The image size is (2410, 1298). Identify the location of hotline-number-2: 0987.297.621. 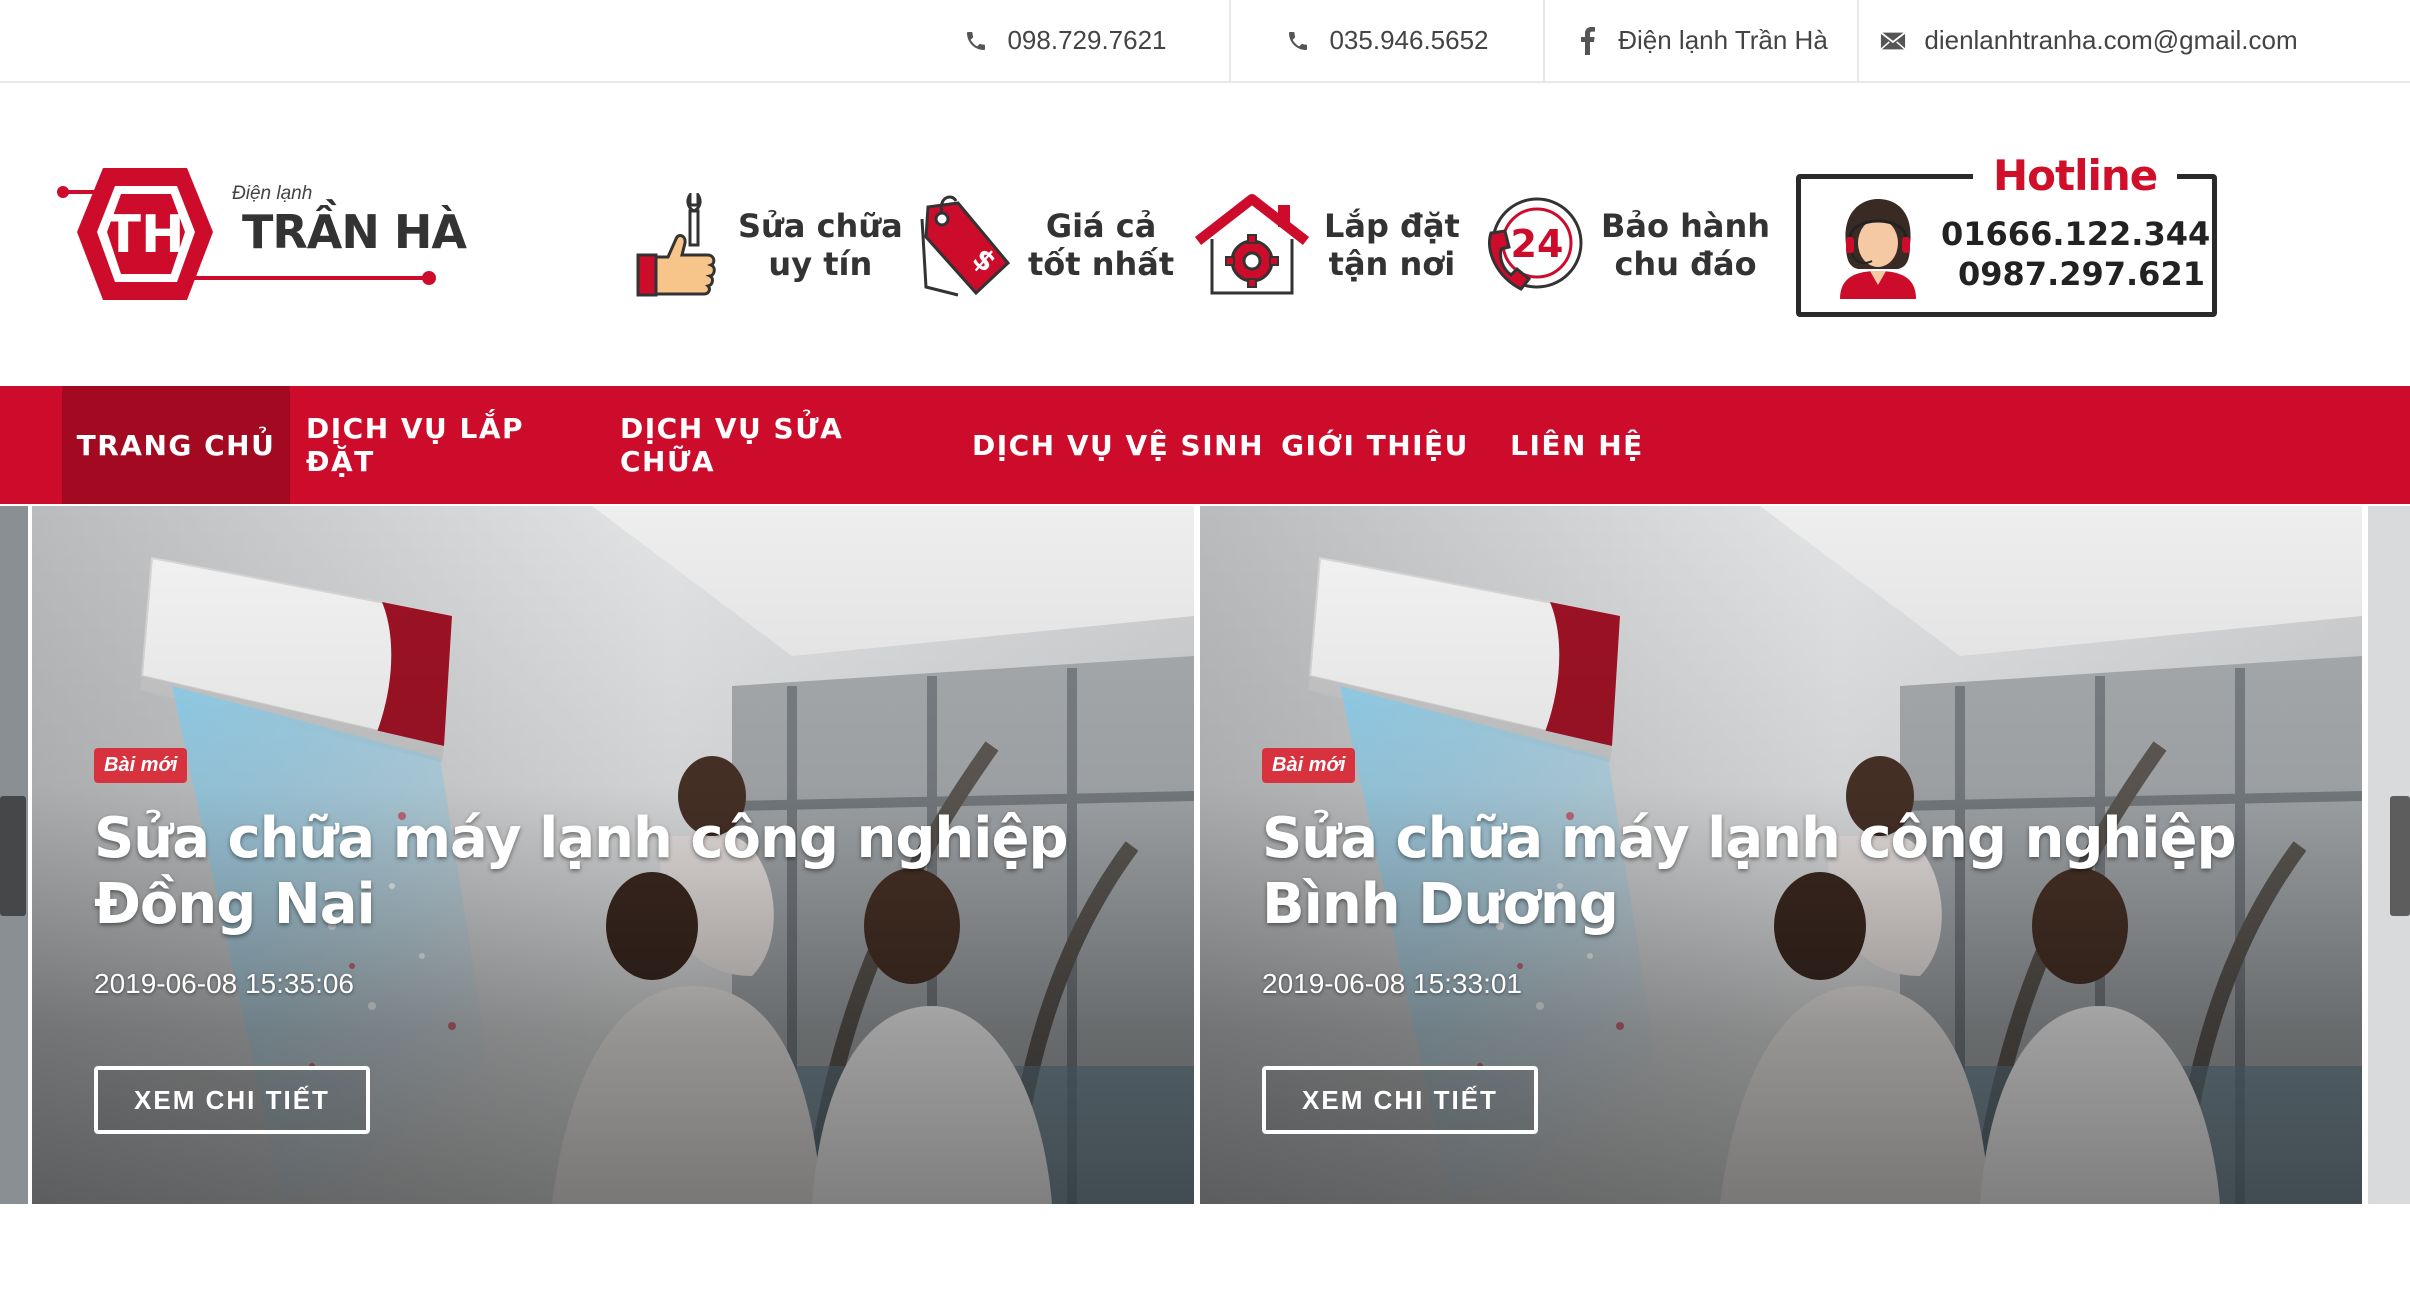
(2081, 274).